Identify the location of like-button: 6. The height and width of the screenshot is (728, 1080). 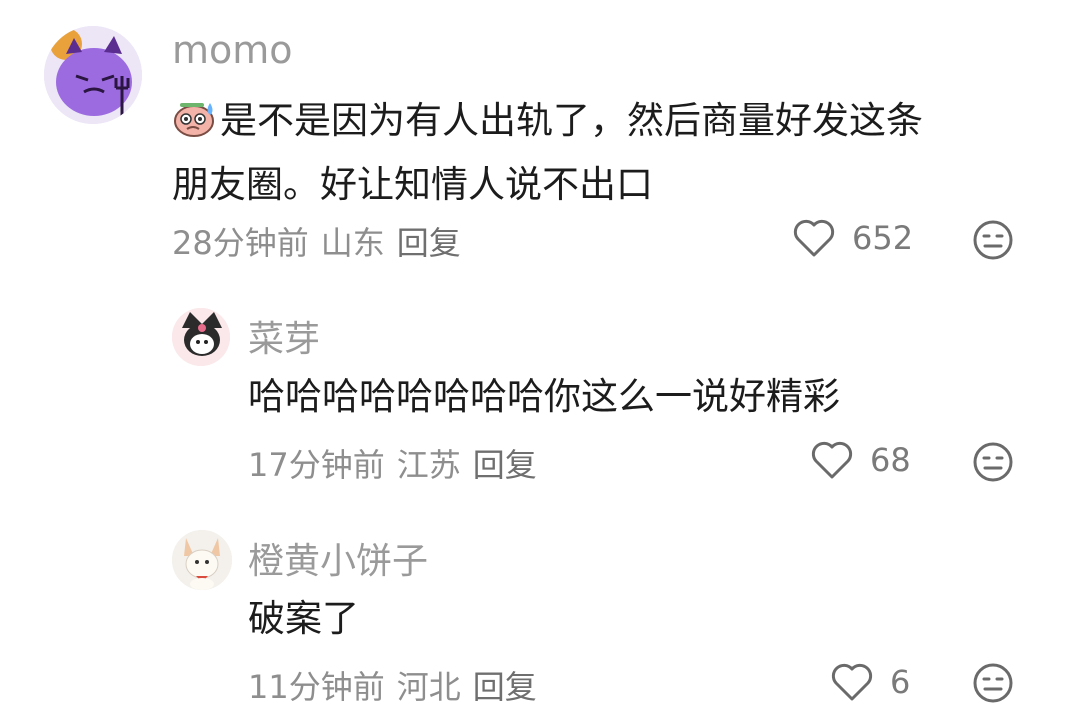
(870, 682).